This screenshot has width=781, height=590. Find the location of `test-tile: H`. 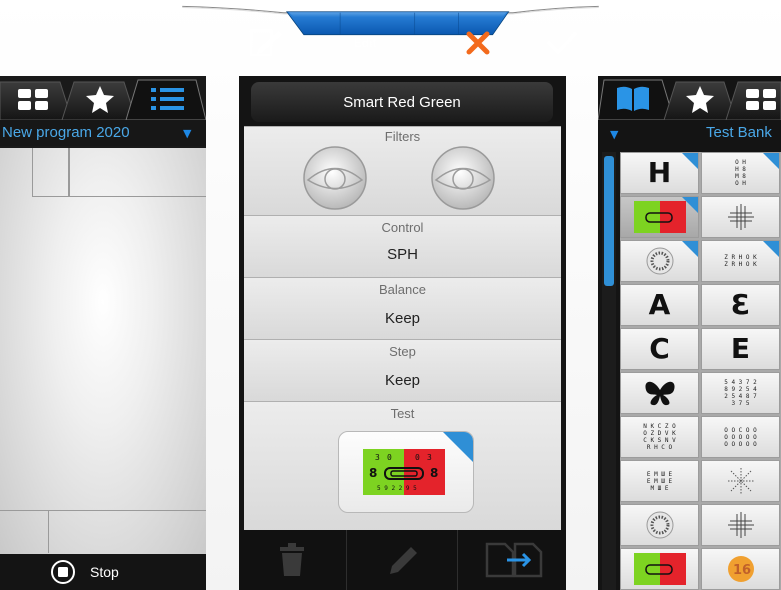

test-tile: H is located at coordinates (659, 173).